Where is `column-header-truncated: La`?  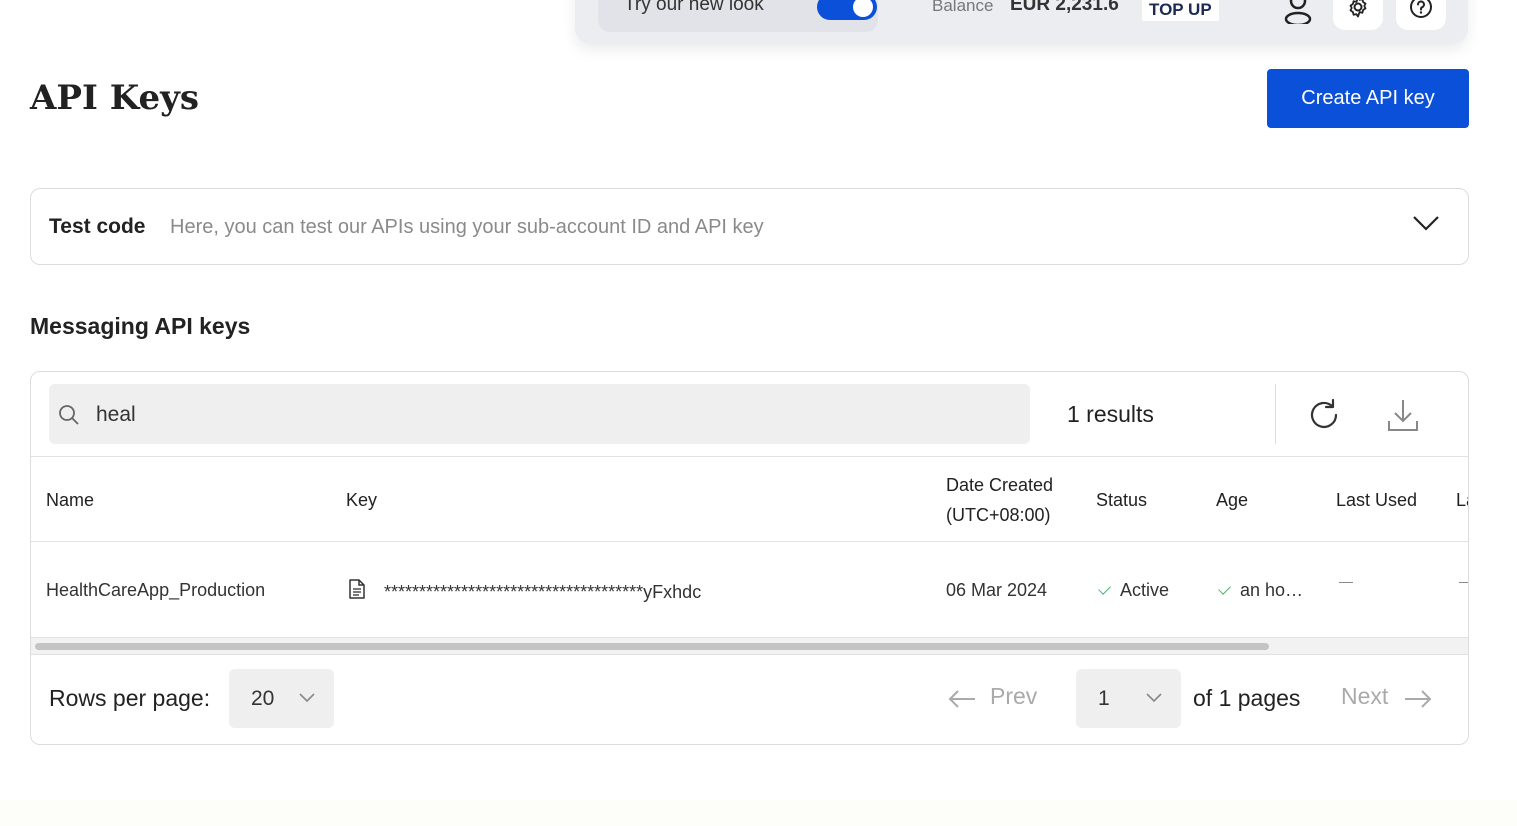 column-header-truncated: La is located at coordinates (1462, 500).